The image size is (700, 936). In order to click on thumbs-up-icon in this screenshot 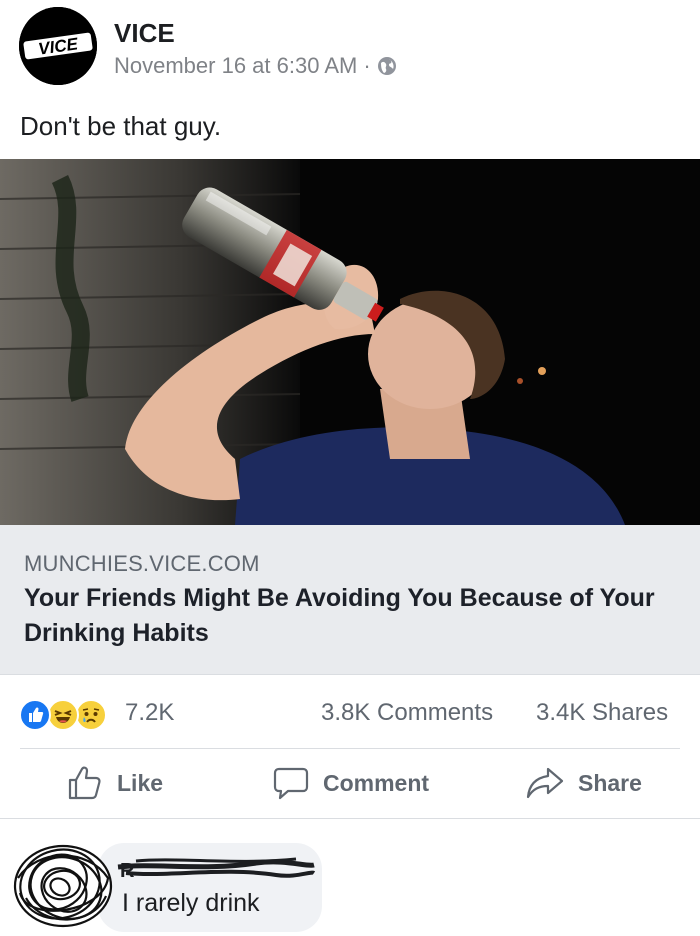, I will do `click(84, 783)`.